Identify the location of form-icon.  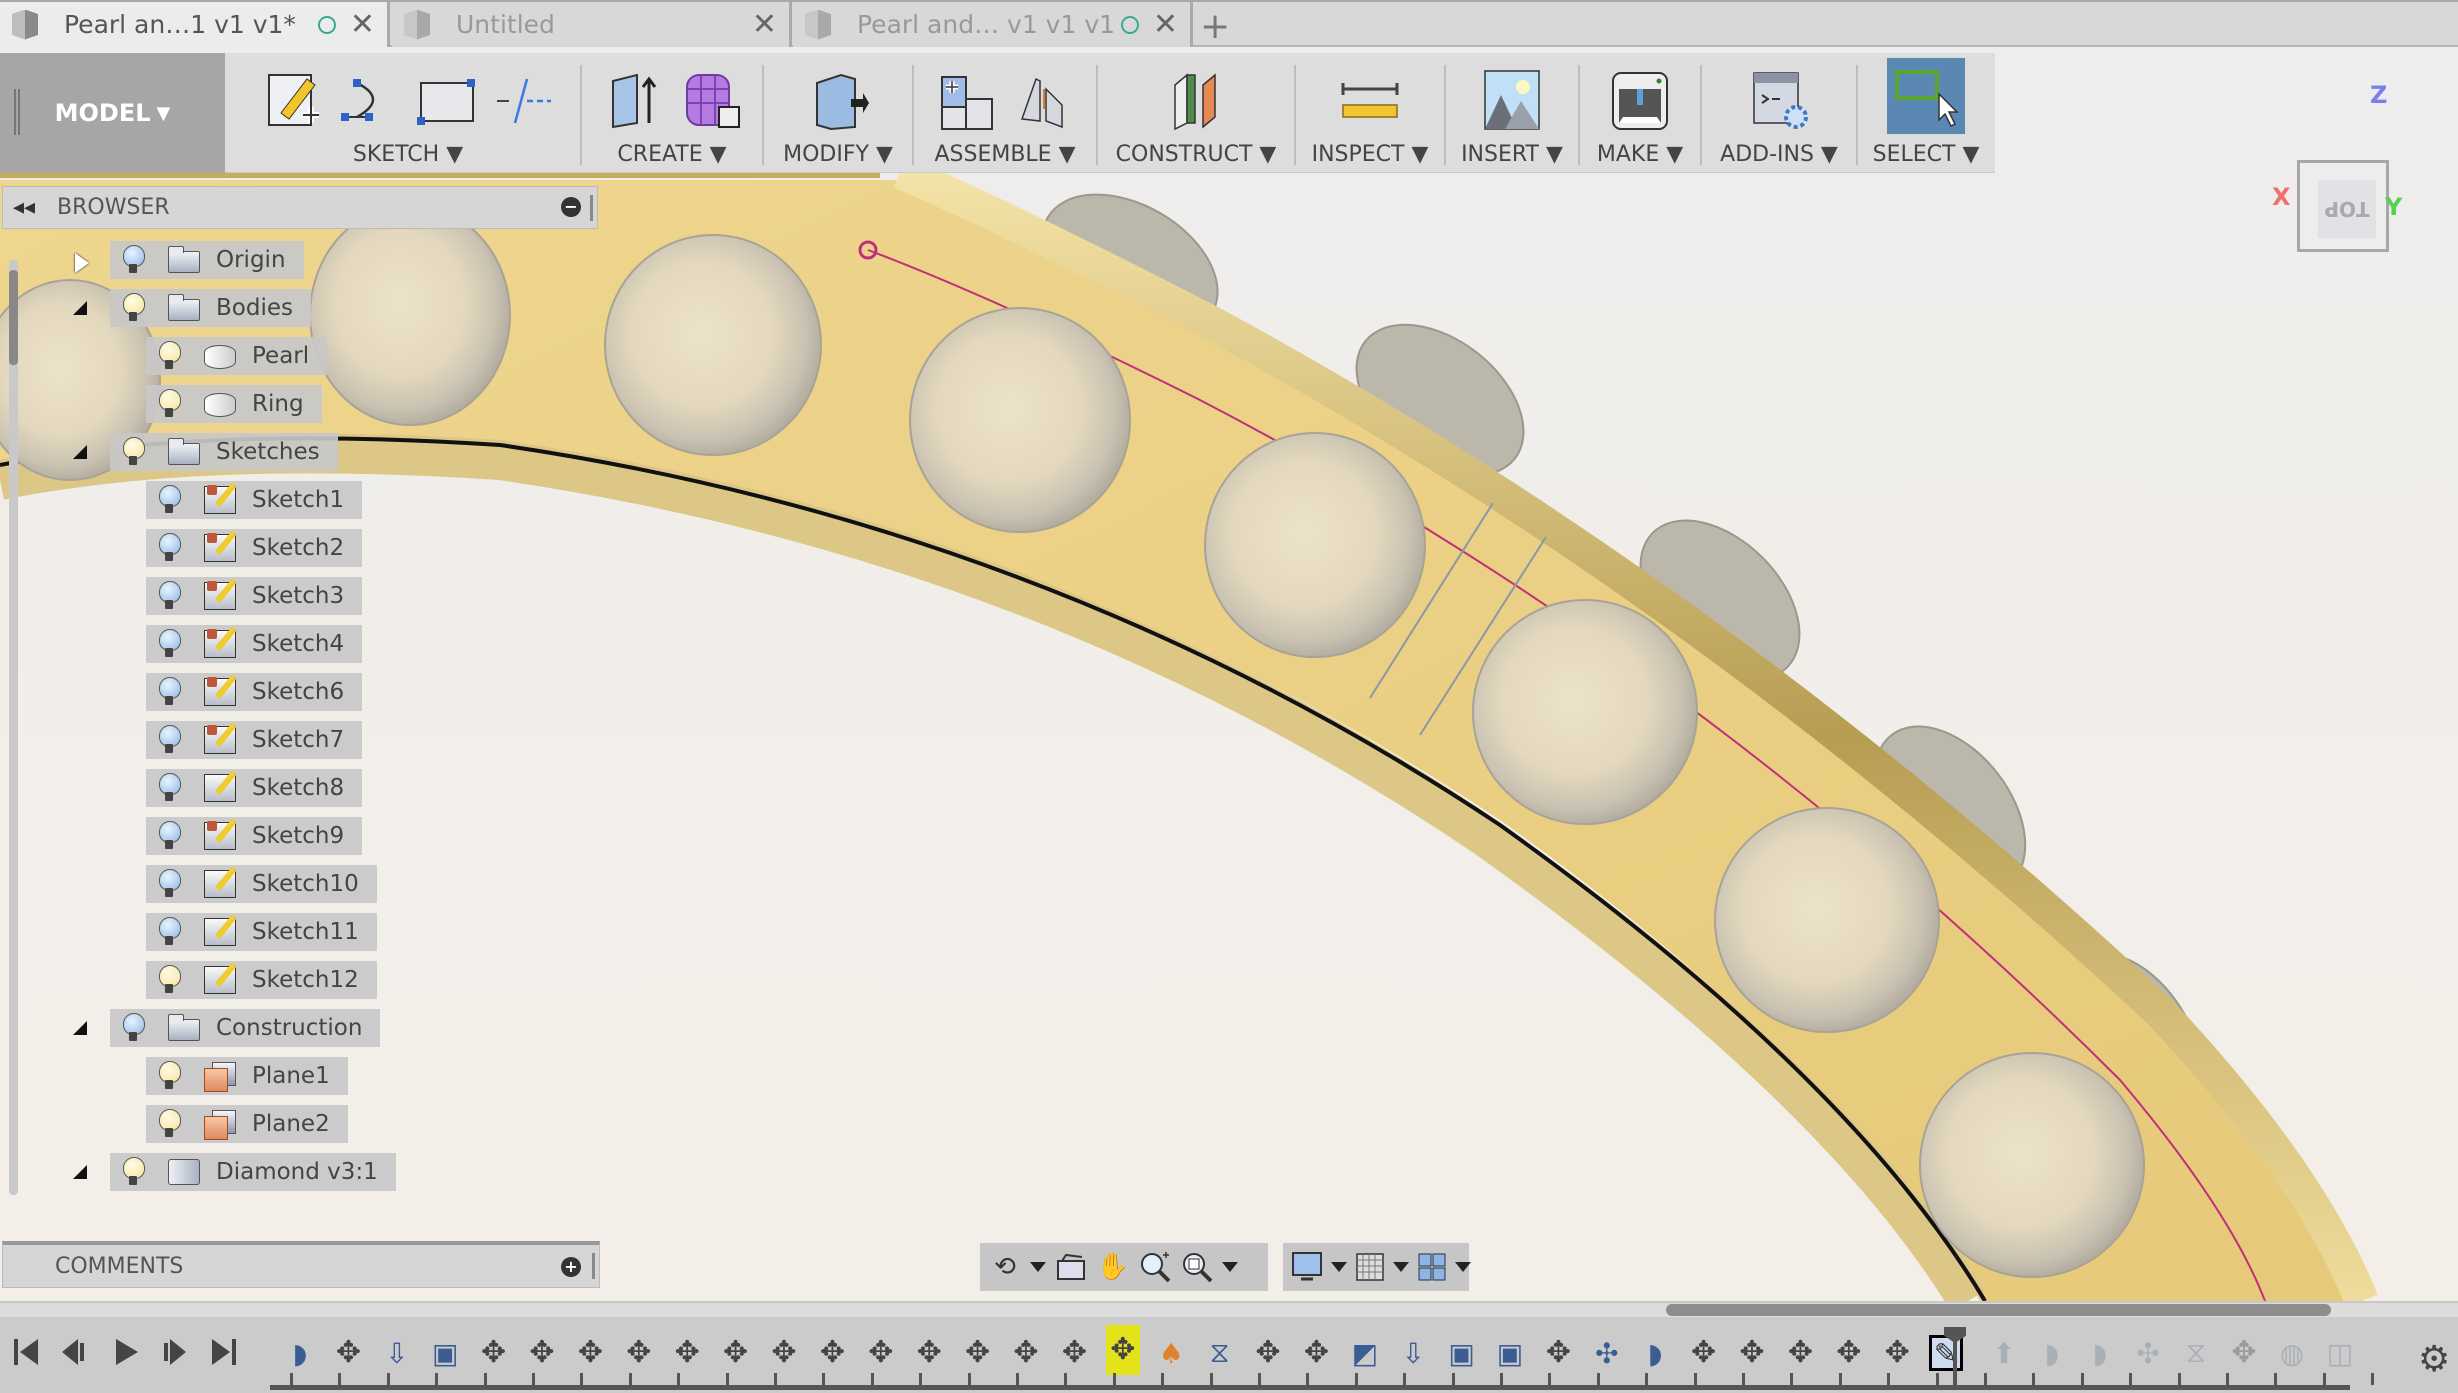
(710, 100).